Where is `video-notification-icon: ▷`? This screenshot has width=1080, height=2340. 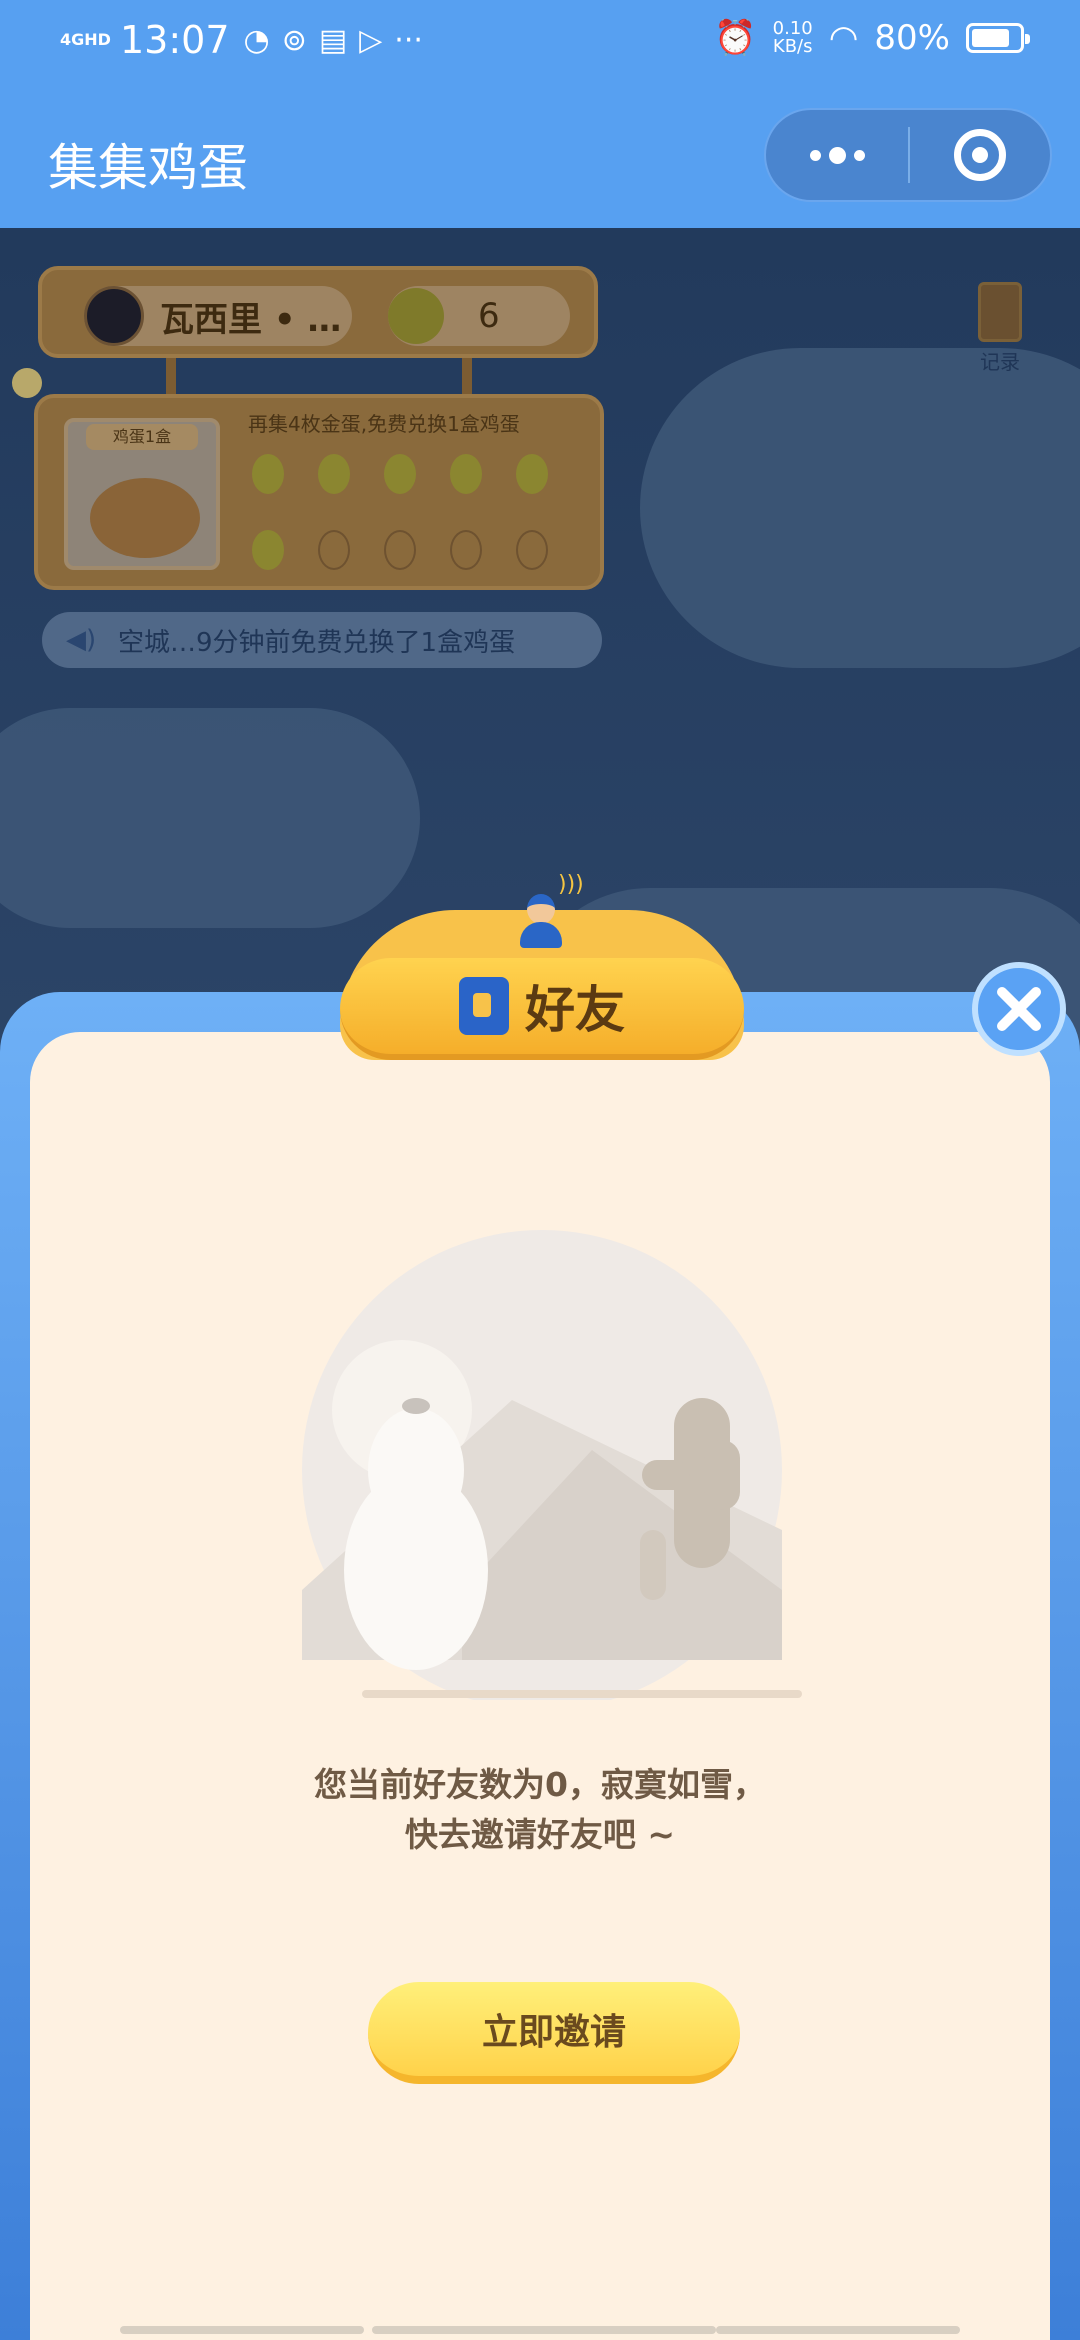 video-notification-icon: ▷ is located at coordinates (371, 40).